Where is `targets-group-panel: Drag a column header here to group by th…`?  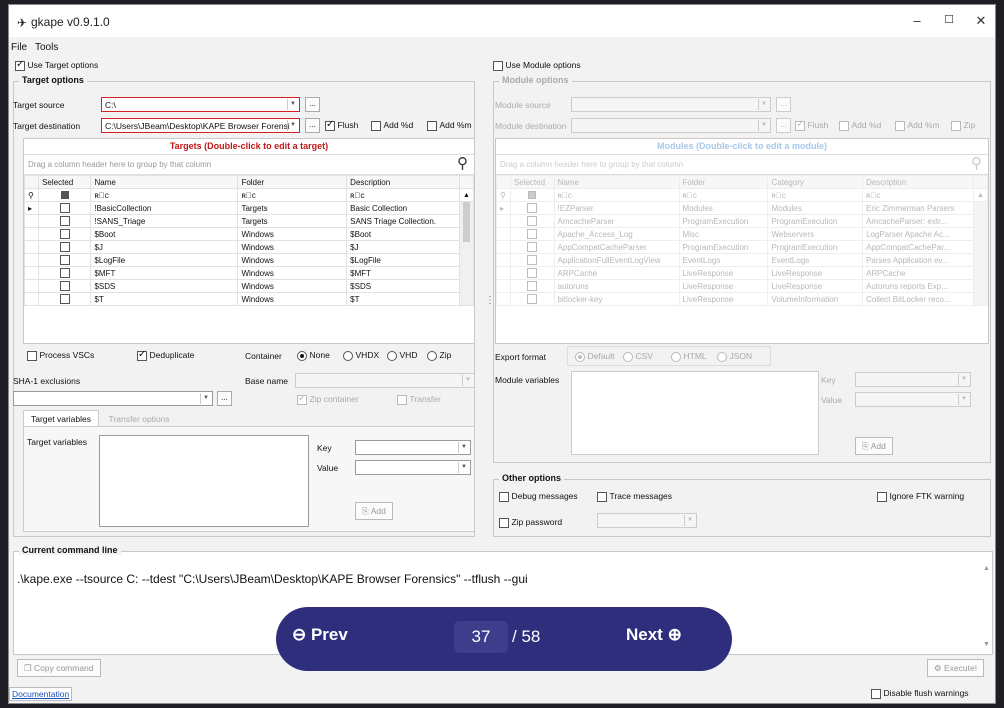
targets-group-panel: Drag a column header here to group by th… is located at coordinates (249, 165).